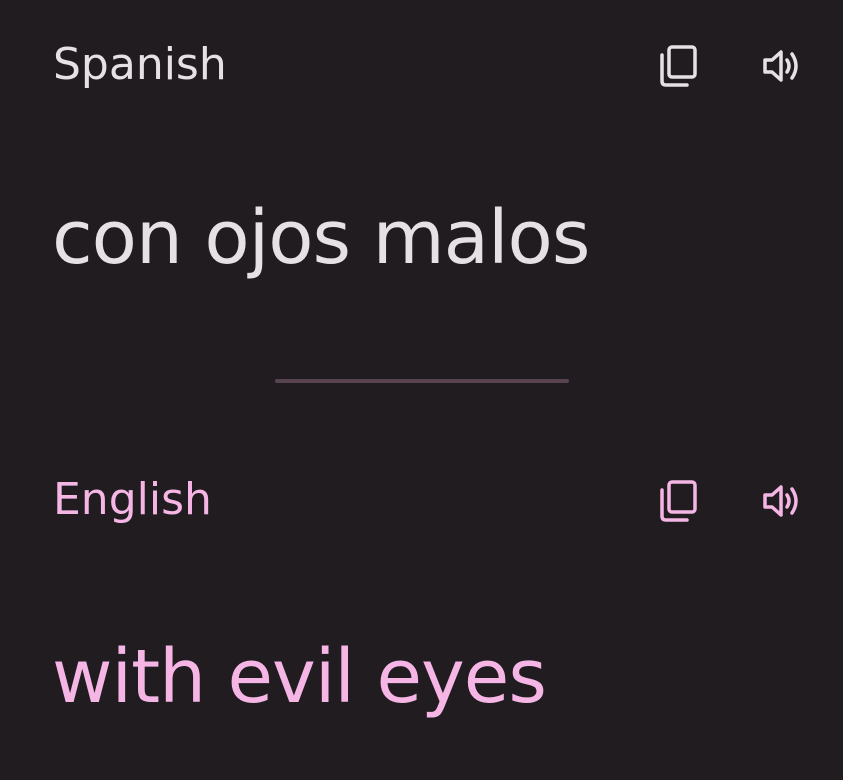 The height and width of the screenshot is (780, 843). I want to click on target-listen-button, so click(782, 501).